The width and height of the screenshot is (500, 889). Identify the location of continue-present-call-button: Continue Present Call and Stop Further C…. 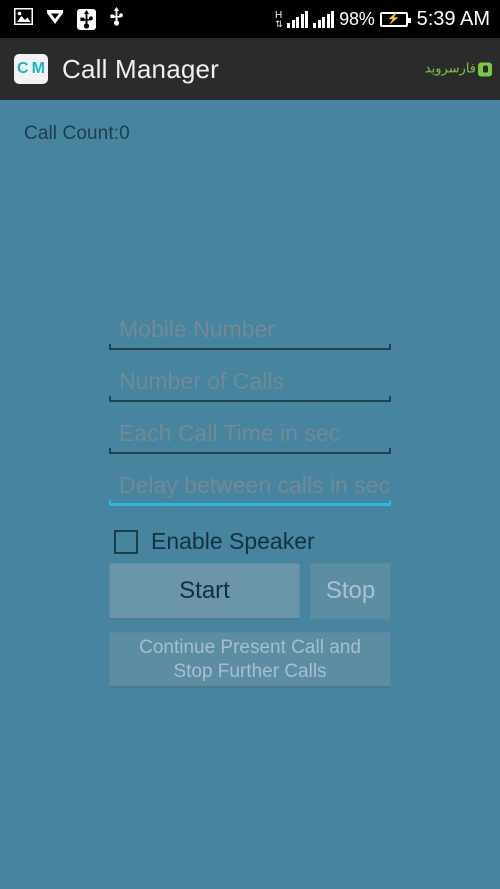
(250, 660).